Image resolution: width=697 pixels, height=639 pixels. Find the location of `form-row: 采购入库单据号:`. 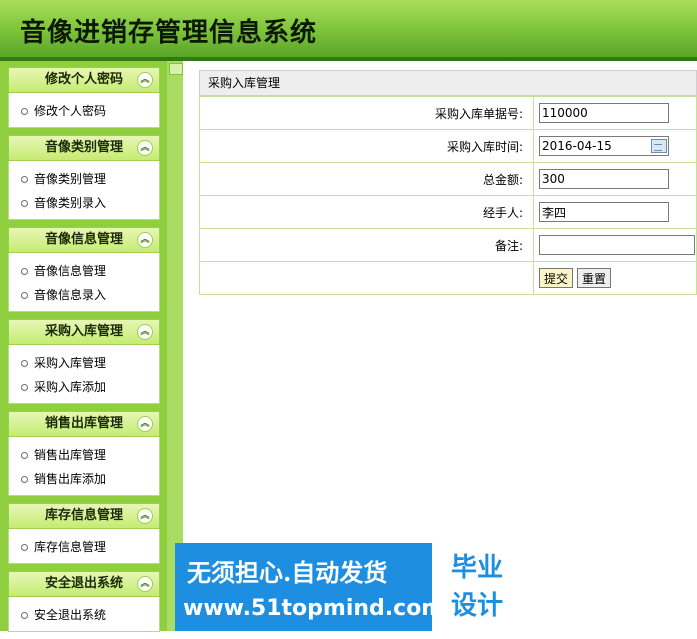

form-row: 采购入库单据号: is located at coordinates (448, 113).